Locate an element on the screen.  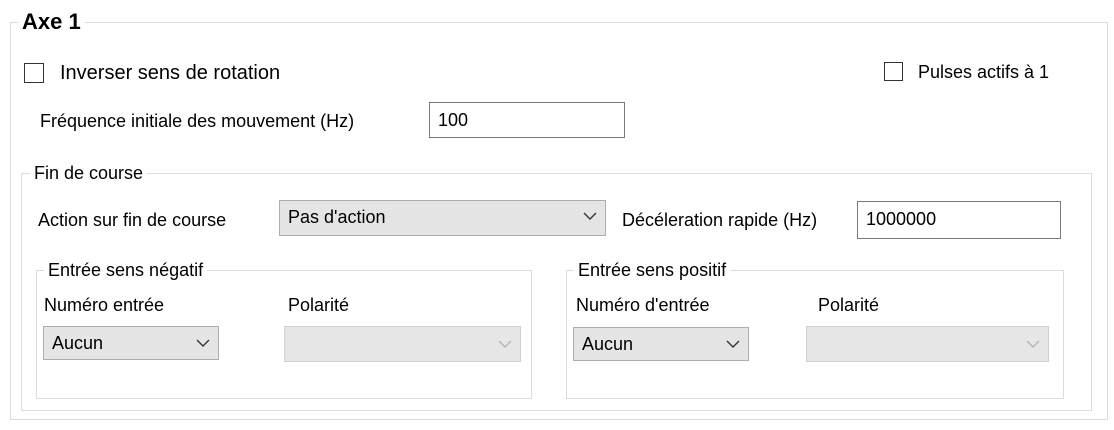
action-select: Pas d'action is located at coordinates (442, 218).